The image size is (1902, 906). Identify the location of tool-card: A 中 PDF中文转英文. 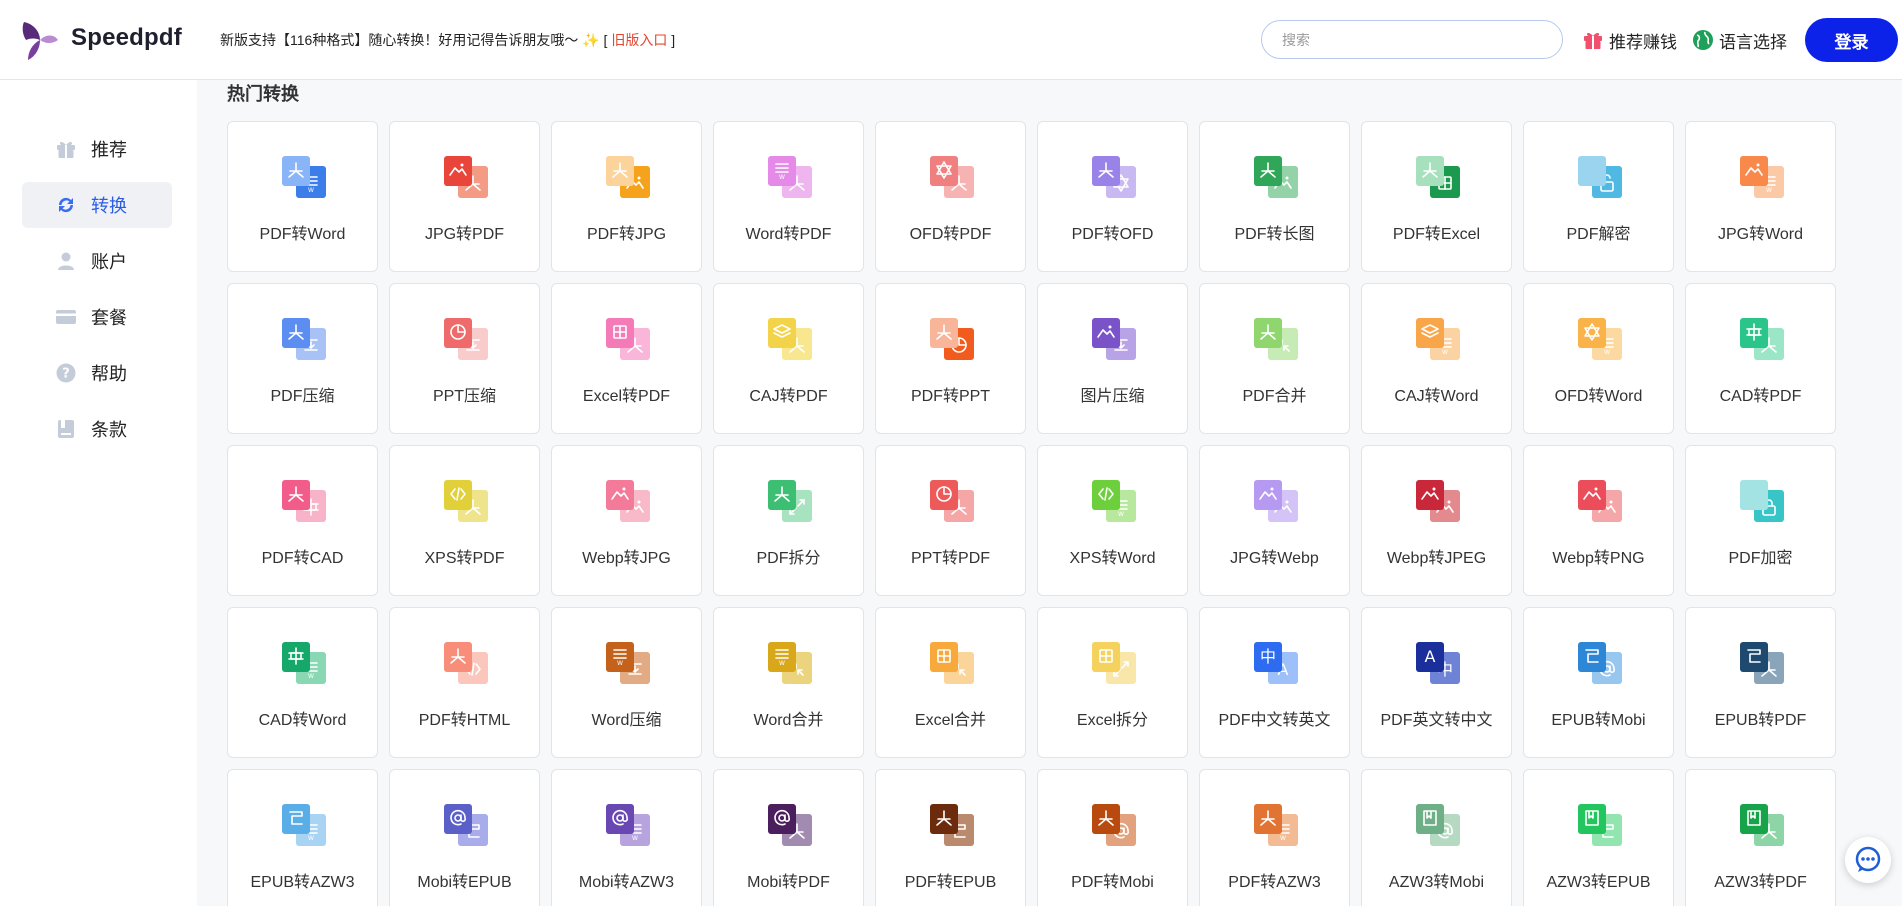
(1274, 682).